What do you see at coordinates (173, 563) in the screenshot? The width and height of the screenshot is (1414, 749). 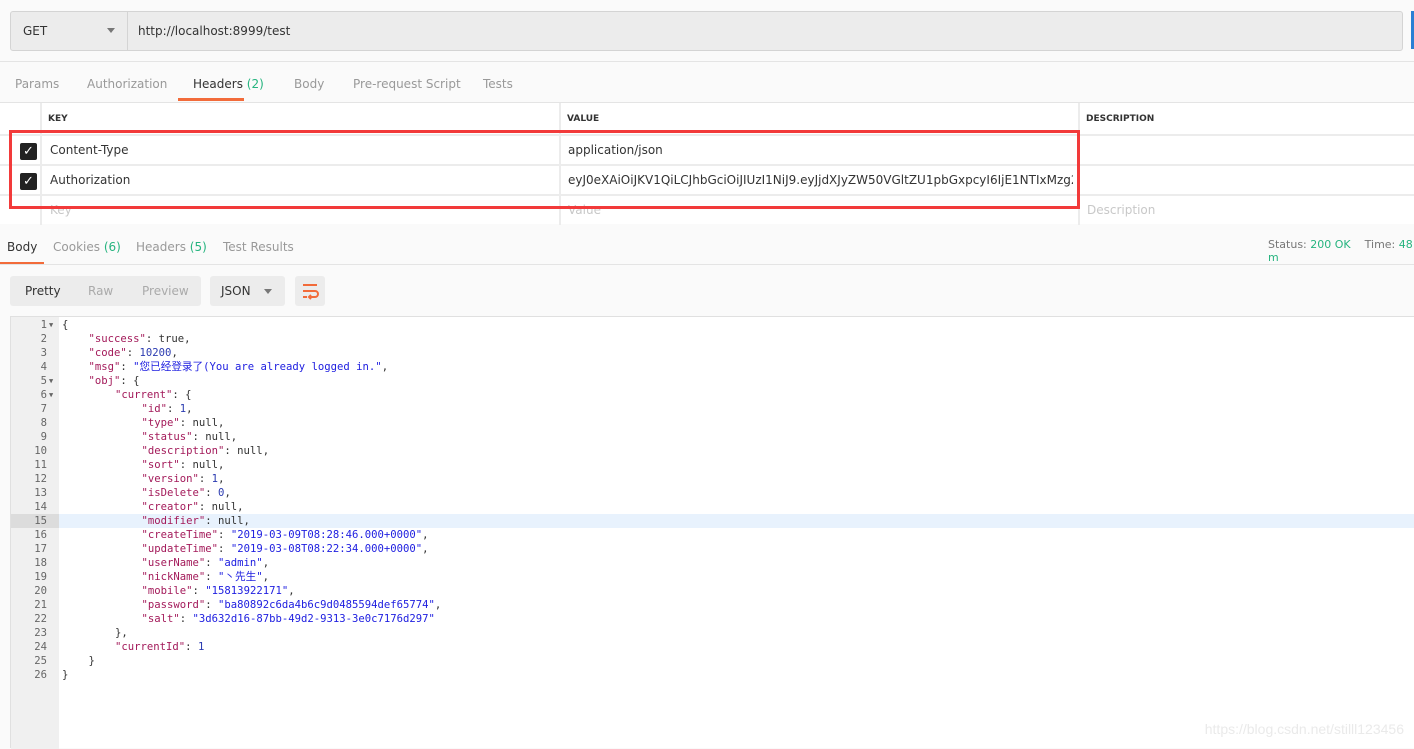 I see `json-key: "userName"` at bounding box center [173, 563].